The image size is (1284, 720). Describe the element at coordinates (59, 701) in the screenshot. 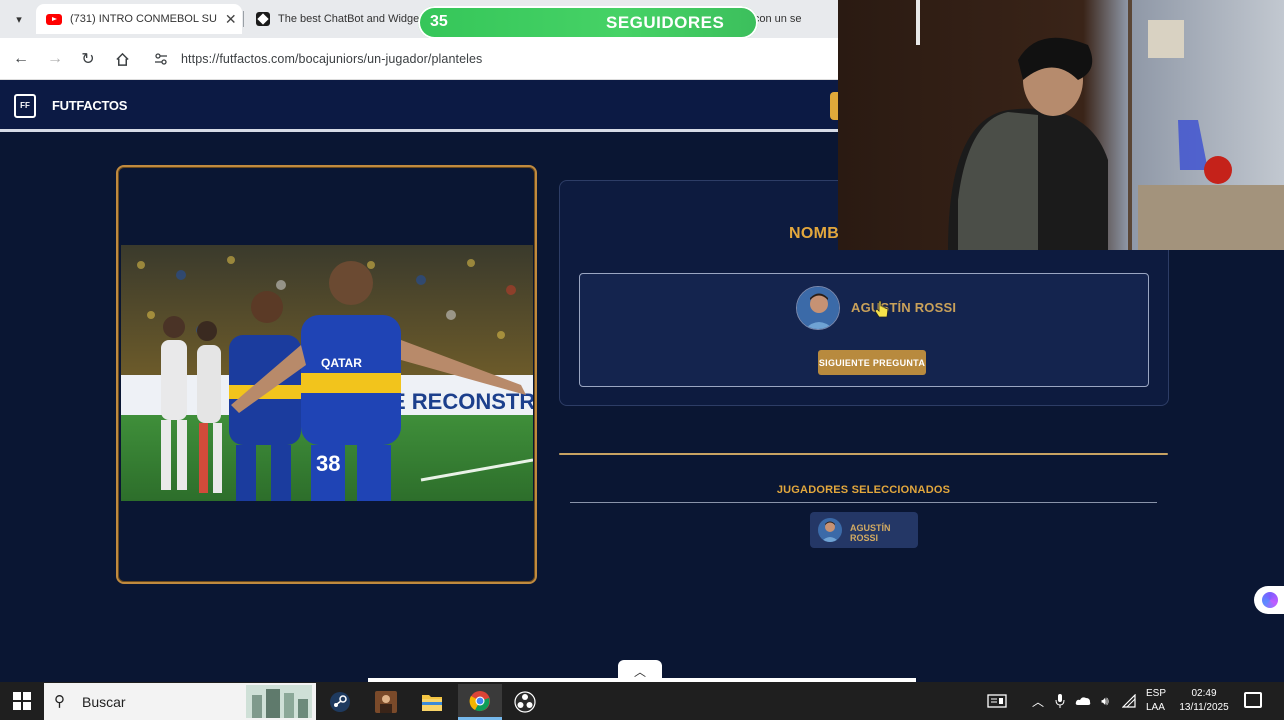

I see `search-icon: ⚲` at that location.